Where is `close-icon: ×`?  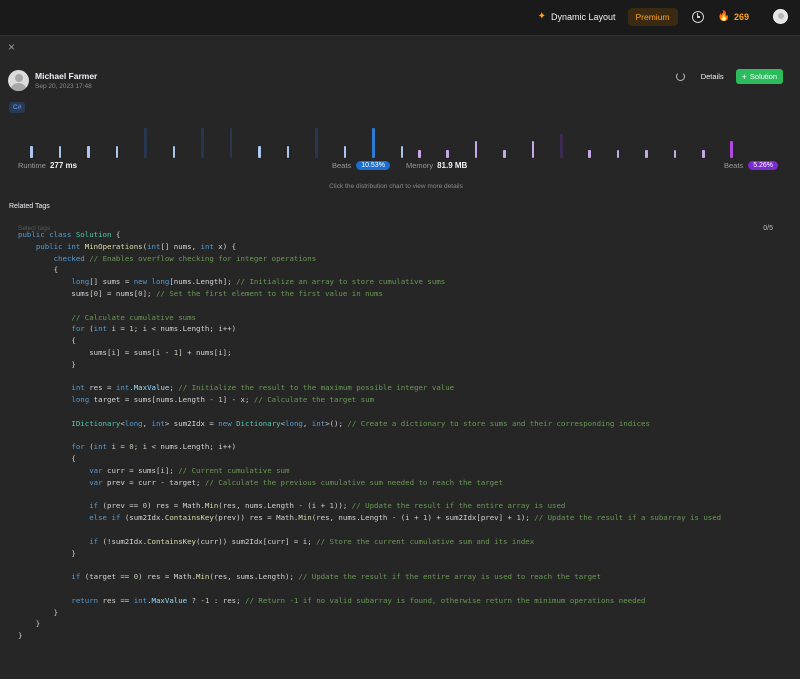 close-icon: × is located at coordinates (11, 47).